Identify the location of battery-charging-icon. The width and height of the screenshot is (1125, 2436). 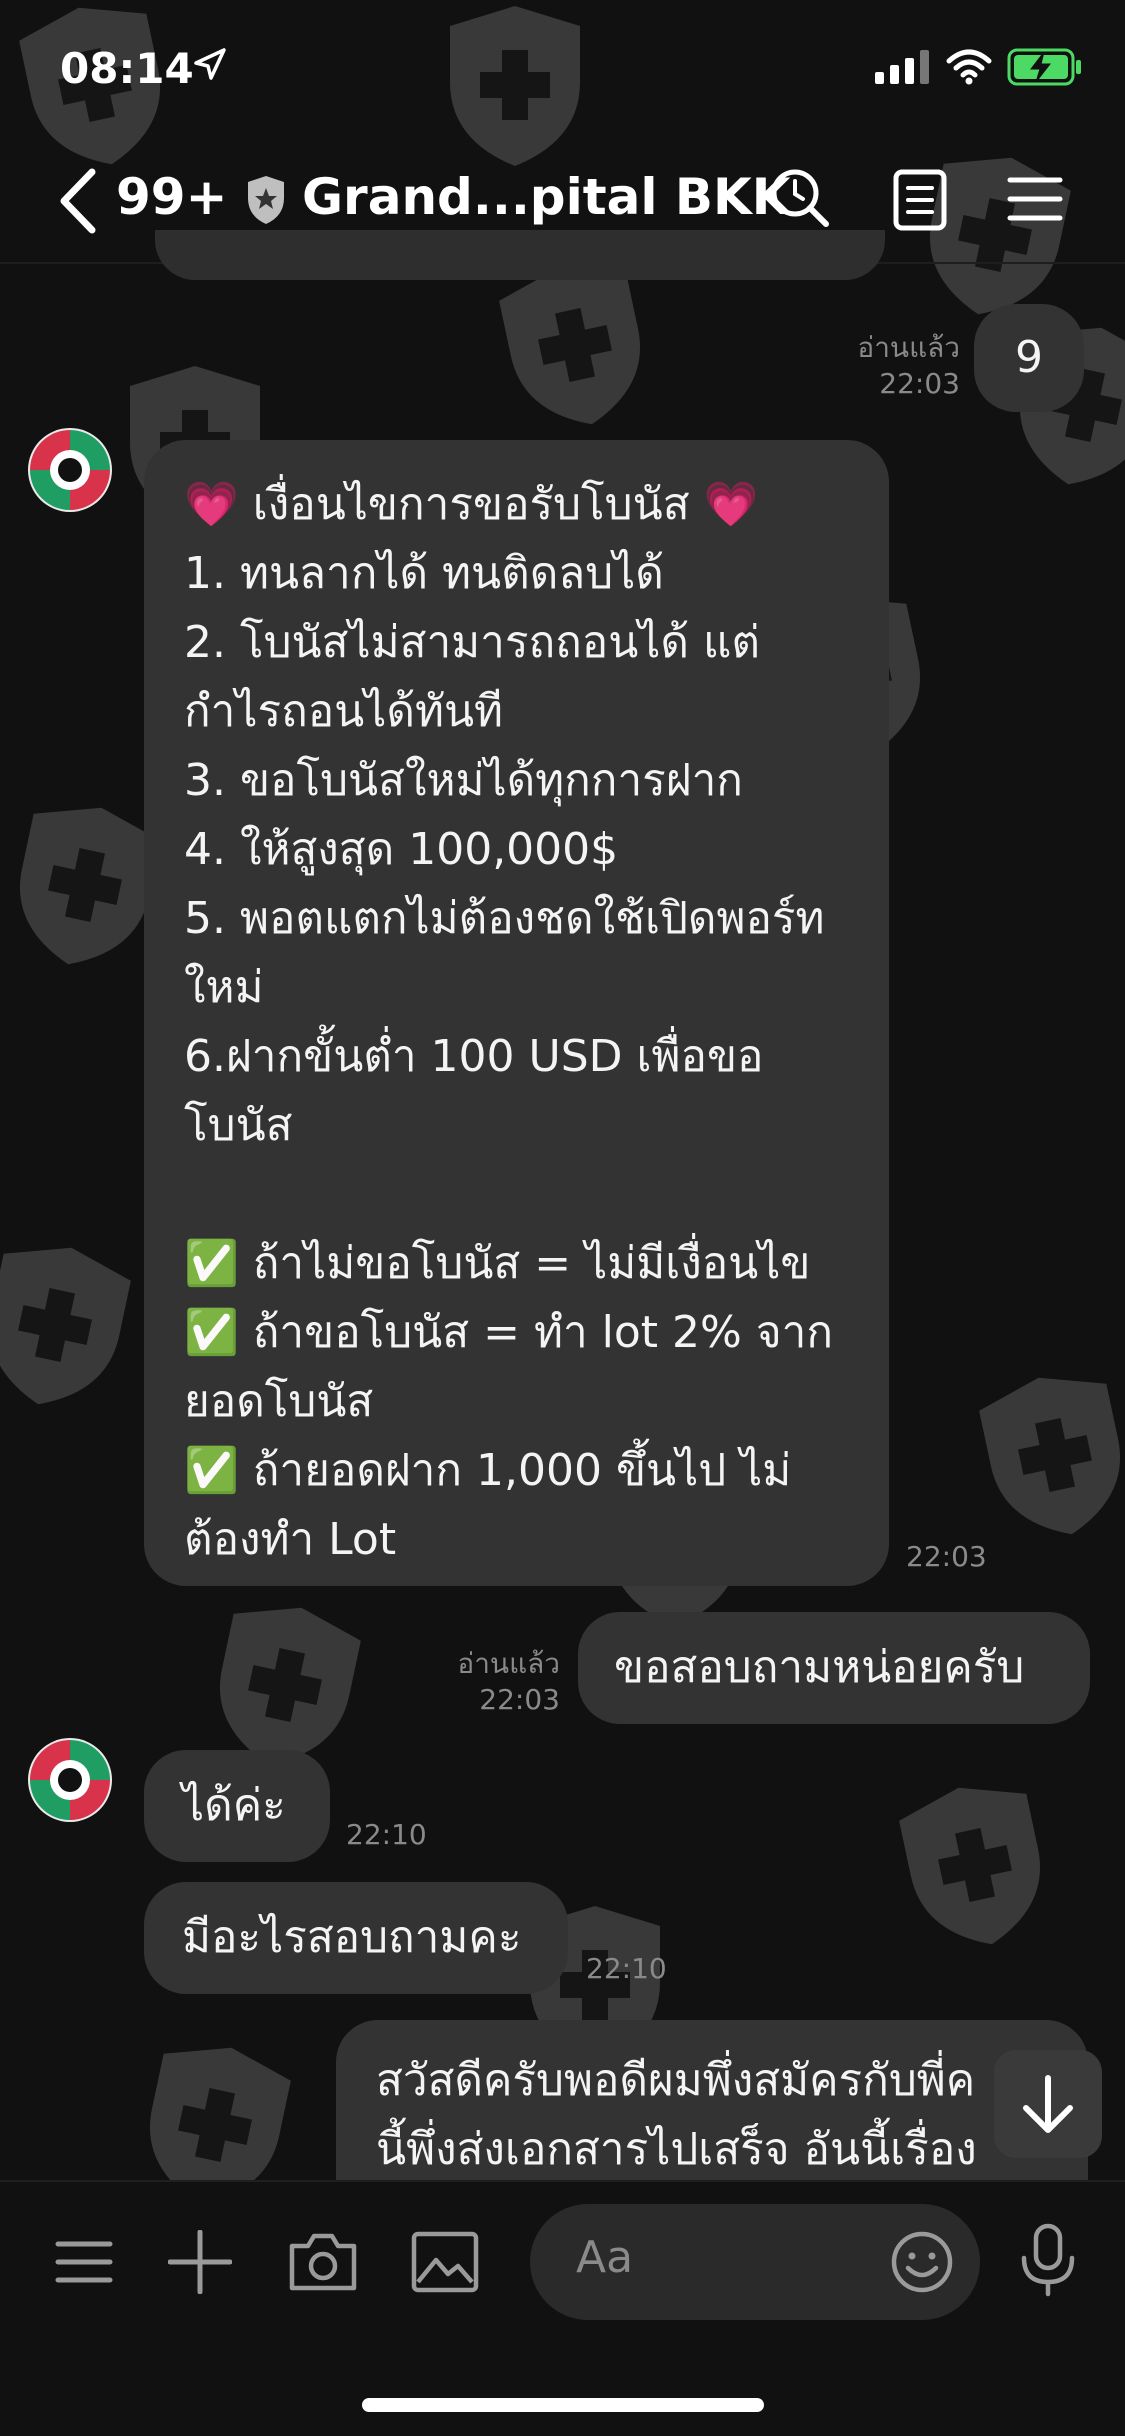
(1044, 67).